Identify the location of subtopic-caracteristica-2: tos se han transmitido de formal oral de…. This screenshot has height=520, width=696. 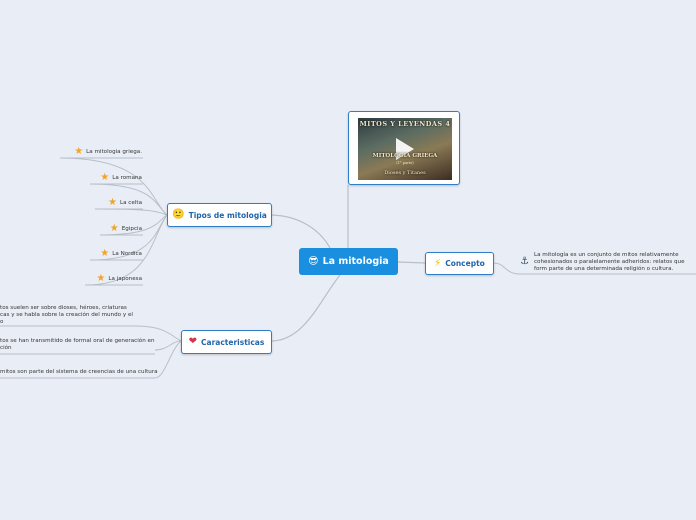
(77, 345).